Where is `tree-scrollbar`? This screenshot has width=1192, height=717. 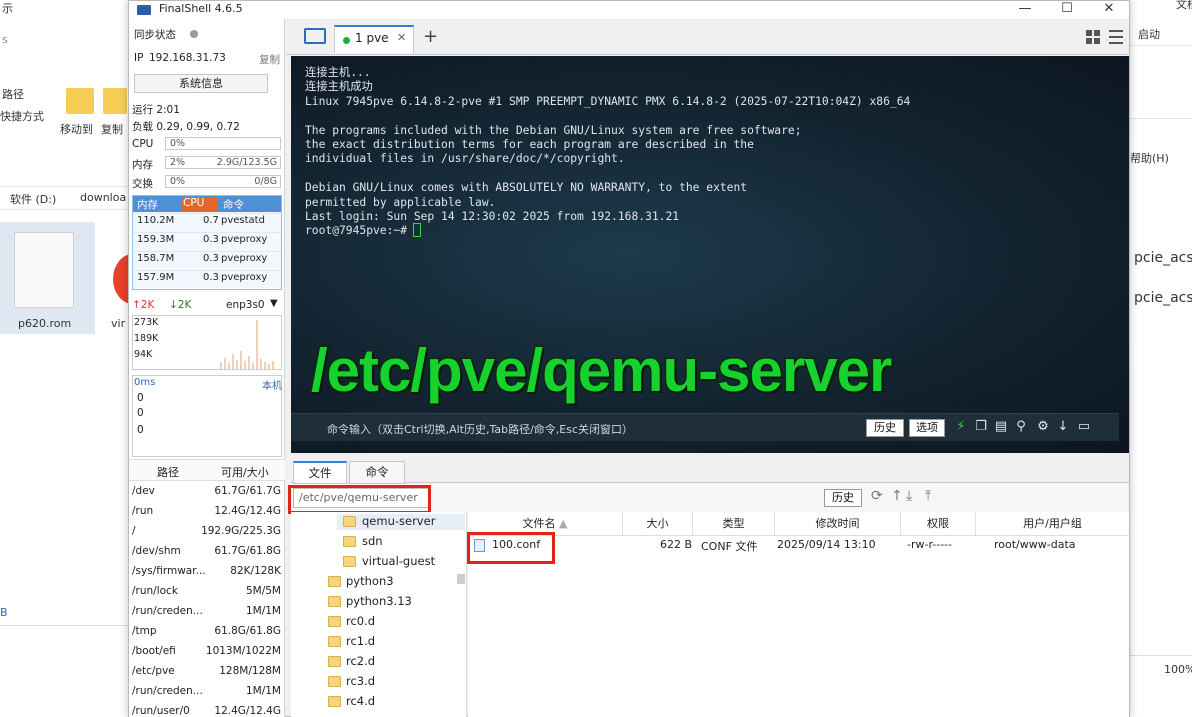
tree-scrollbar is located at coordinates (461, 579).